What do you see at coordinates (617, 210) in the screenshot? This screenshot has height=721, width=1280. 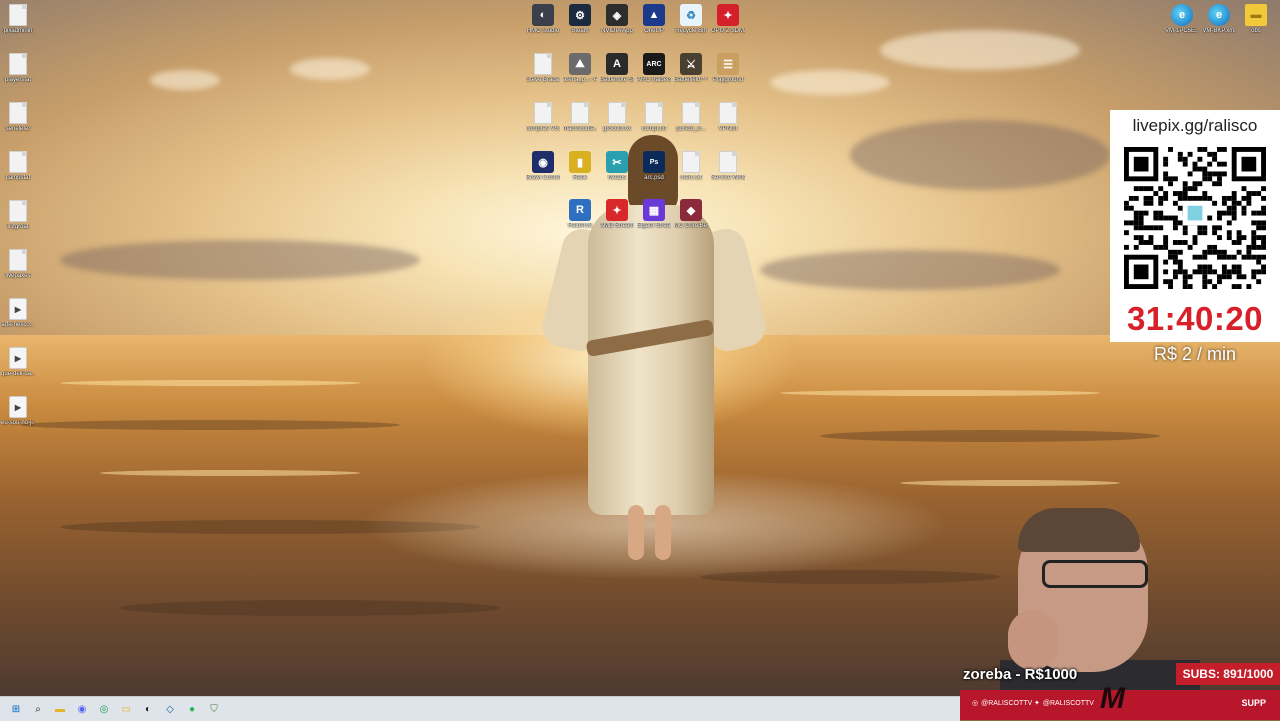 I see `amd-icon: ✦` at bounding box center [617, 210].